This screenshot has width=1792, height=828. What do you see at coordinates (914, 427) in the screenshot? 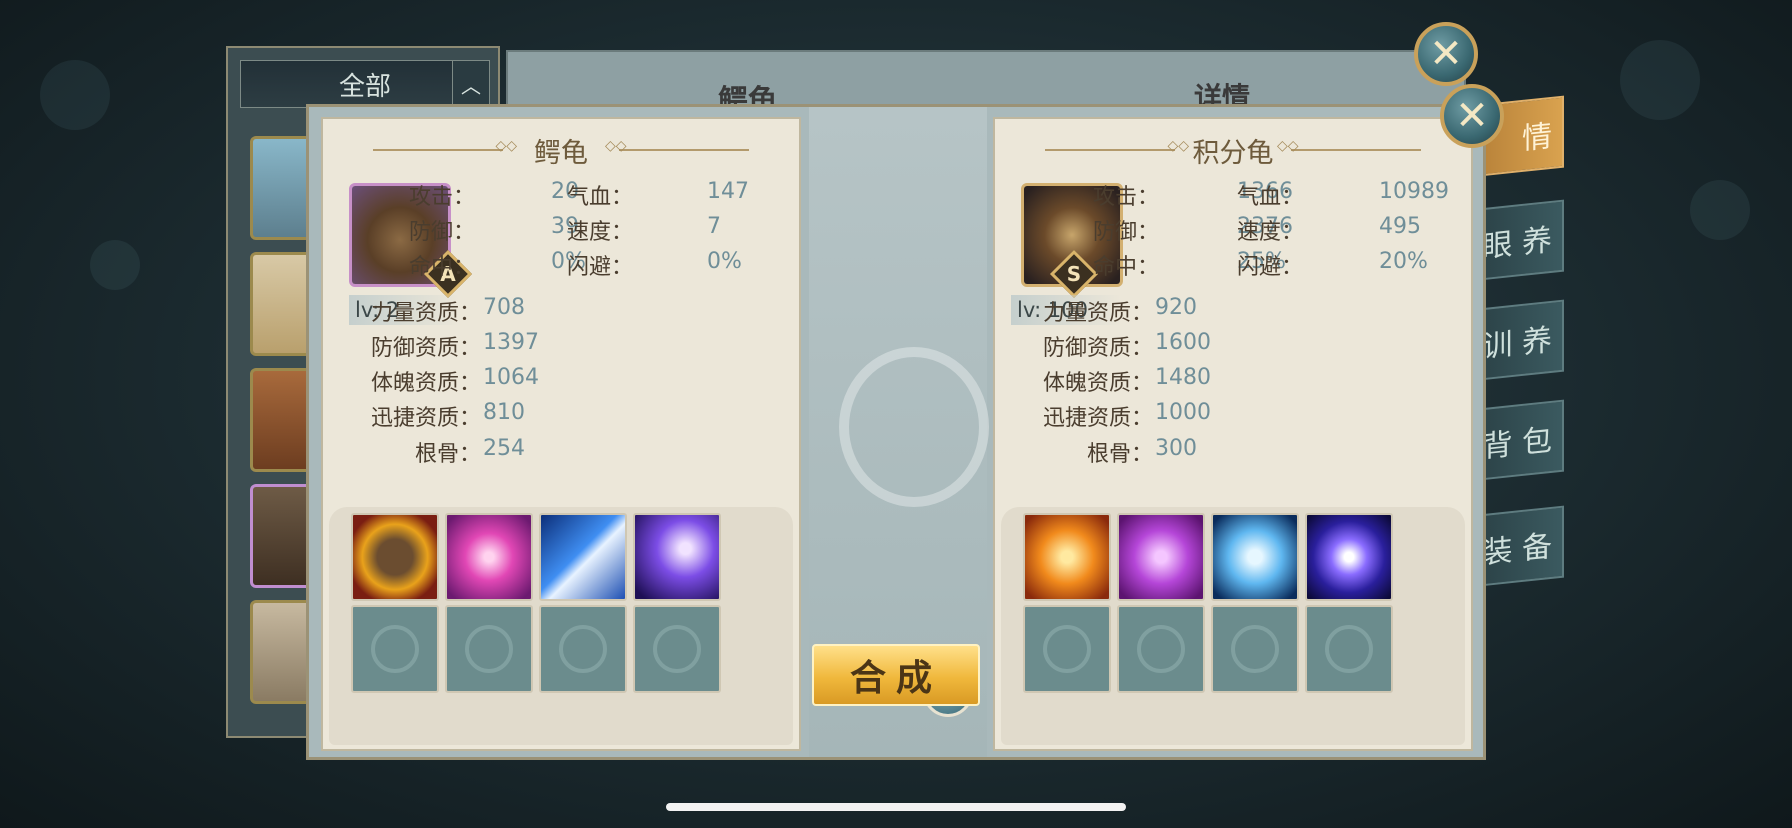
I see `dragon-emblem-icon` at bounding box center [914, 427].